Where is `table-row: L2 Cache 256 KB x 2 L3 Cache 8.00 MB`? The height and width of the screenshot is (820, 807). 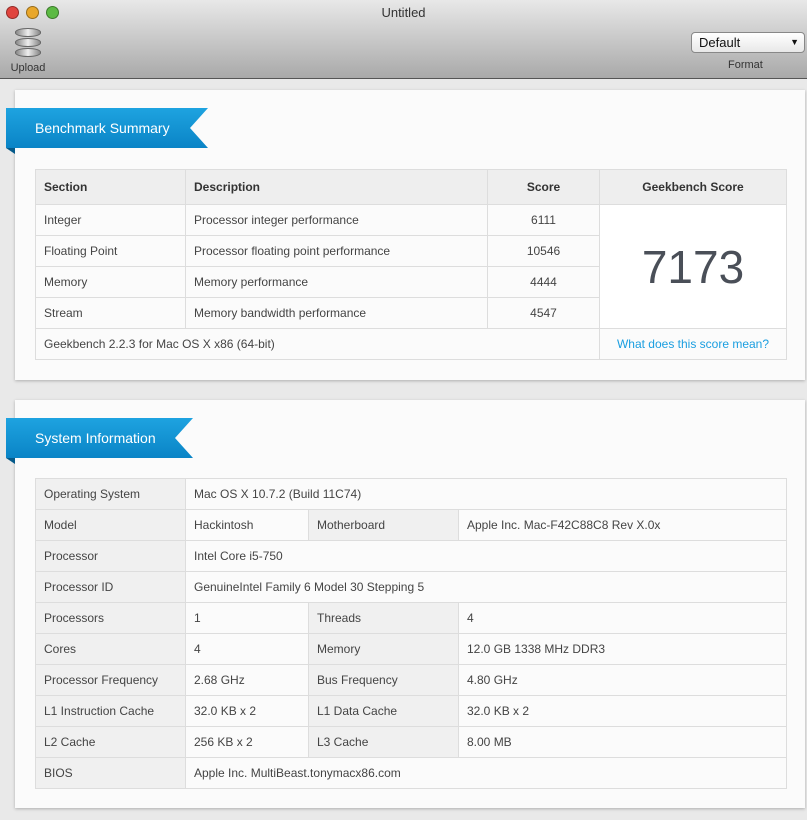
table-row: L2 Cache 256 KB x 2 L3 Cache 8.00 MB is located at coordinates (411, 742).